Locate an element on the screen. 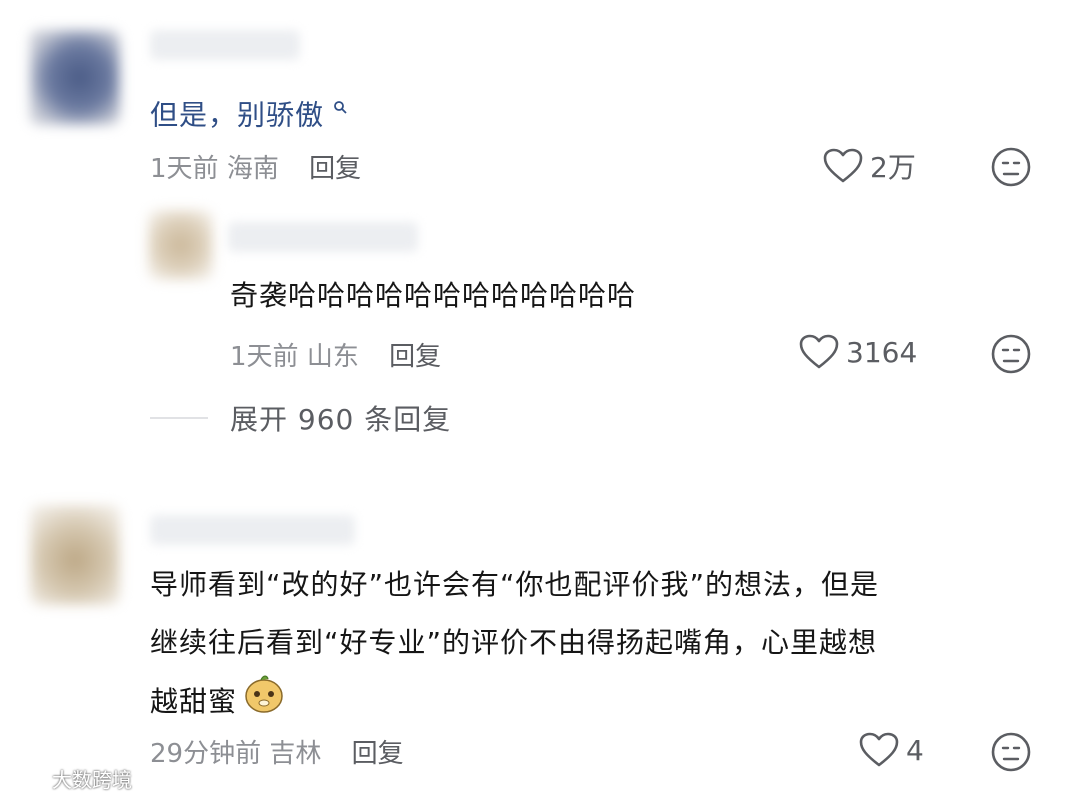 The image size is (1070, 798). like-button: 4 is located at coordinates (891, 750).